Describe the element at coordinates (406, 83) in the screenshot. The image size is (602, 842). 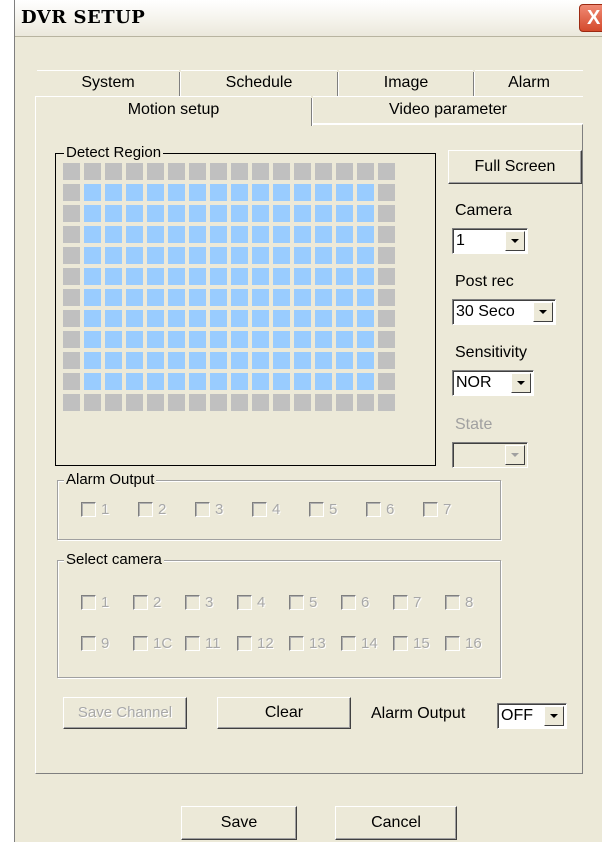
I see `tab-image: Image` at that location.